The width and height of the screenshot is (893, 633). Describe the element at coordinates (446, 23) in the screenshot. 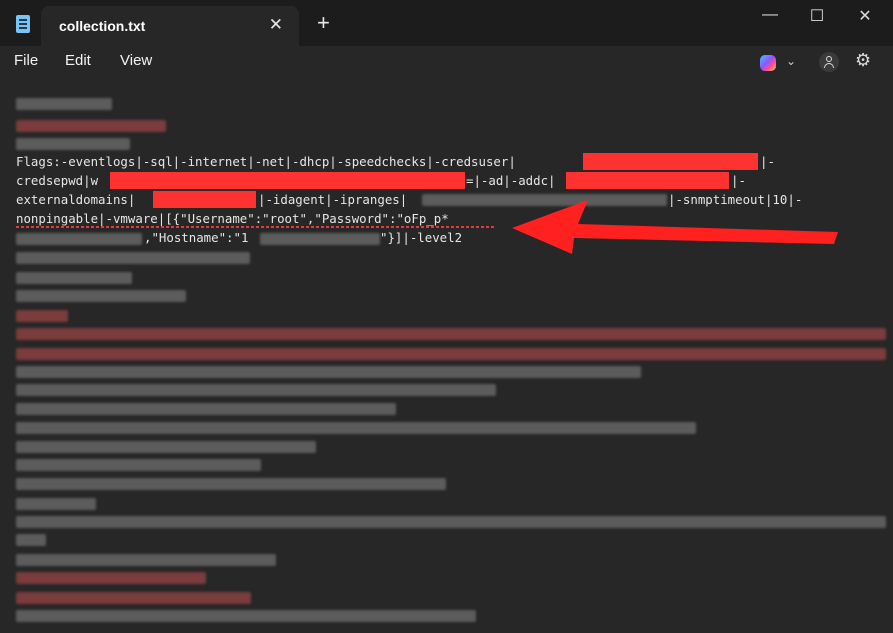

I see `title-bar: collection.txt ✕ + — ☐ ✕` at that location.